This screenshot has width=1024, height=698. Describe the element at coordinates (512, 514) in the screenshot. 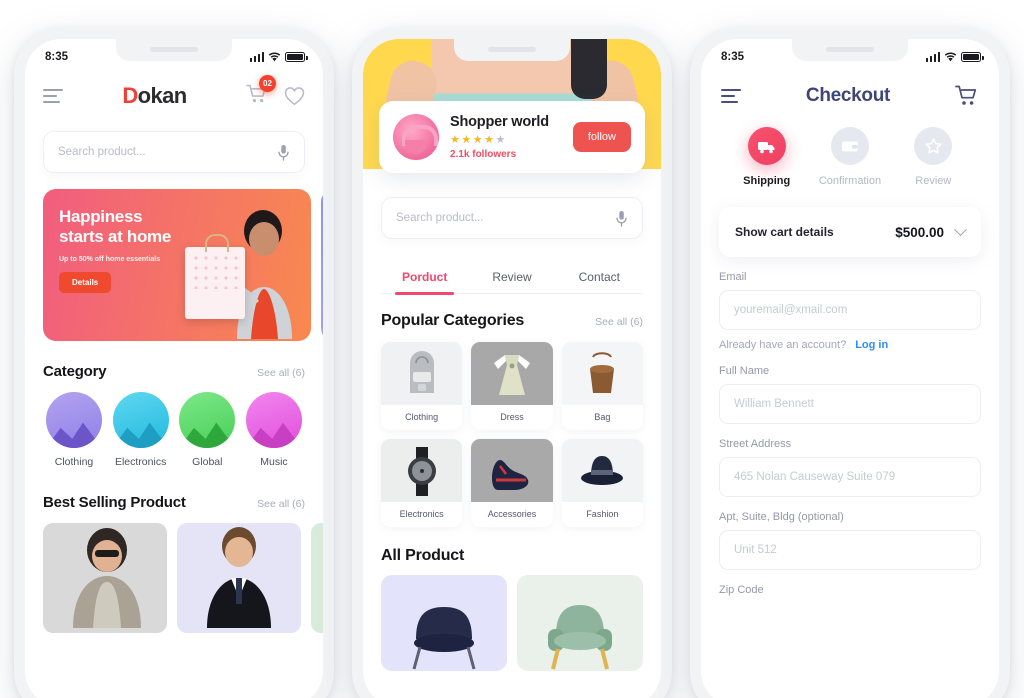

I see `popular-category-label: Accessories` at that location.